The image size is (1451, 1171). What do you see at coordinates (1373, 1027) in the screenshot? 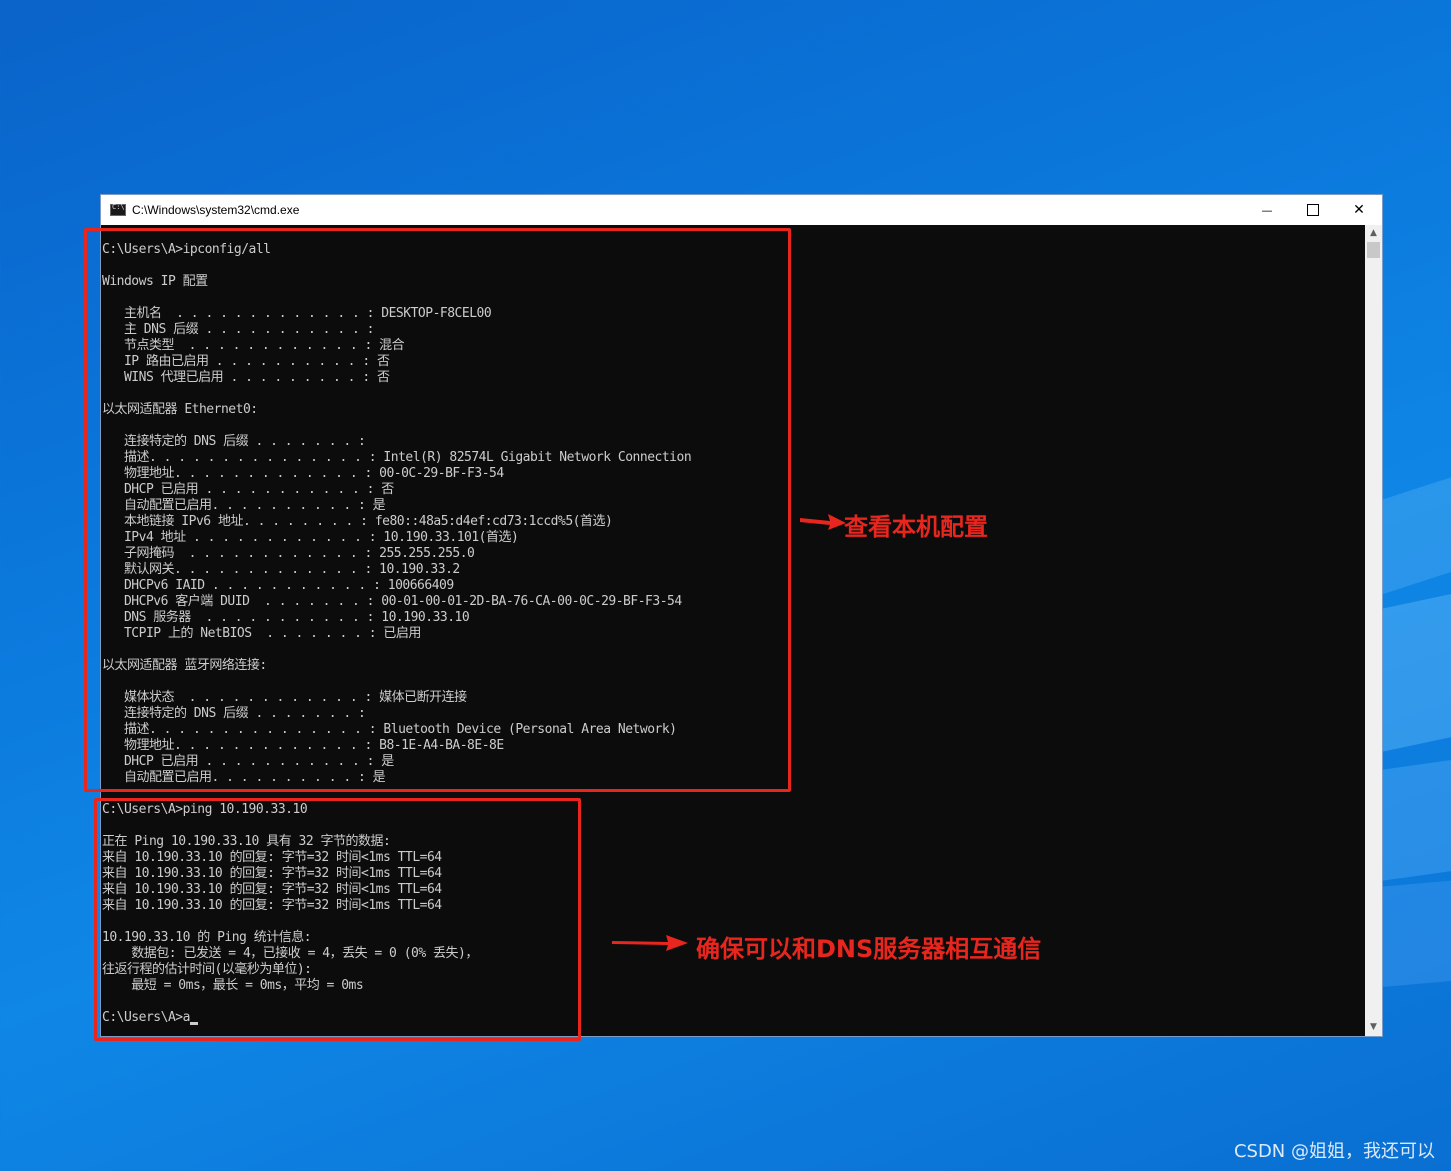
I see `scroll-down-arrow-icon: ▼` at bounding box center [1373, 1027].